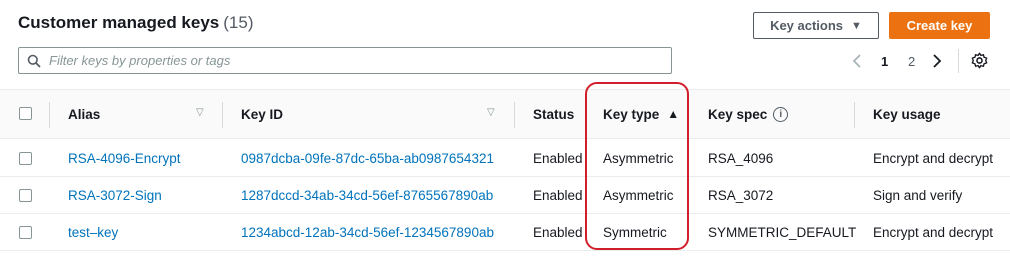  I want to click on page-1-link: 1, so click(884, 61).